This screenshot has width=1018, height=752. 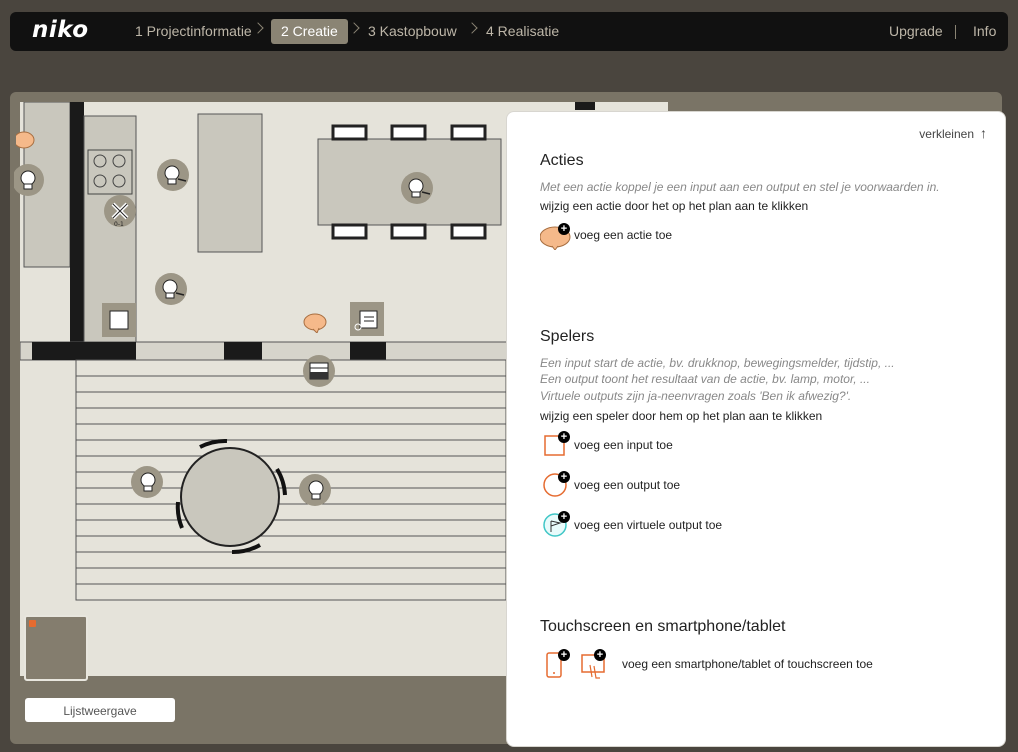 I want to click on tablet-touch-icon: +, so click(x=599, y=664).